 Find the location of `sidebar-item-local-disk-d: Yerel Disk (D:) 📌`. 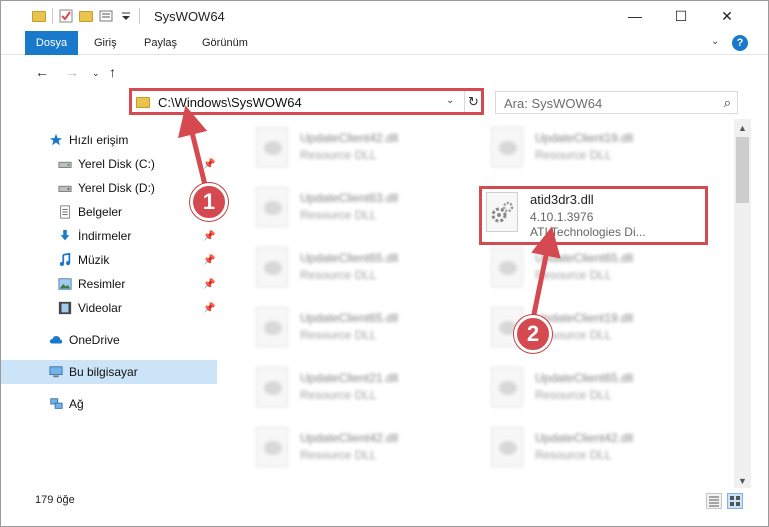

sidebar-item-local-disk-d: Yerel Disk (D:) 📌 is located at coordinates (109, 188).